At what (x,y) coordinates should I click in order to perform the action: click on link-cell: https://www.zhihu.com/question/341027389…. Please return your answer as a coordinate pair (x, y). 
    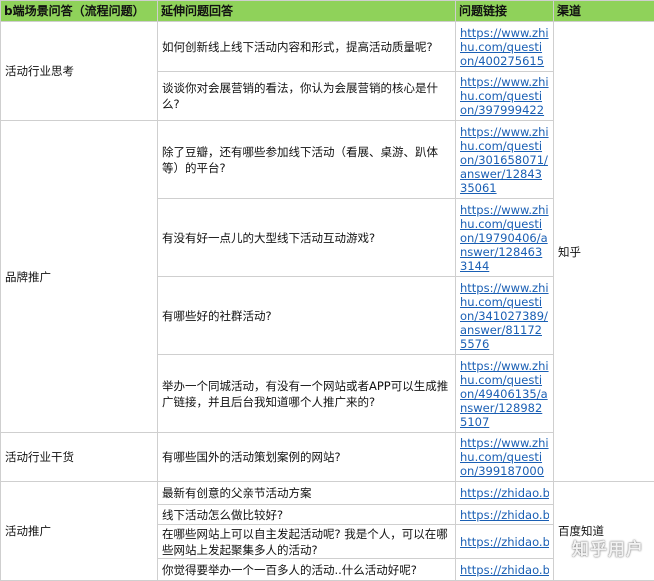
    Looking at the image, I should click on (505, 316).